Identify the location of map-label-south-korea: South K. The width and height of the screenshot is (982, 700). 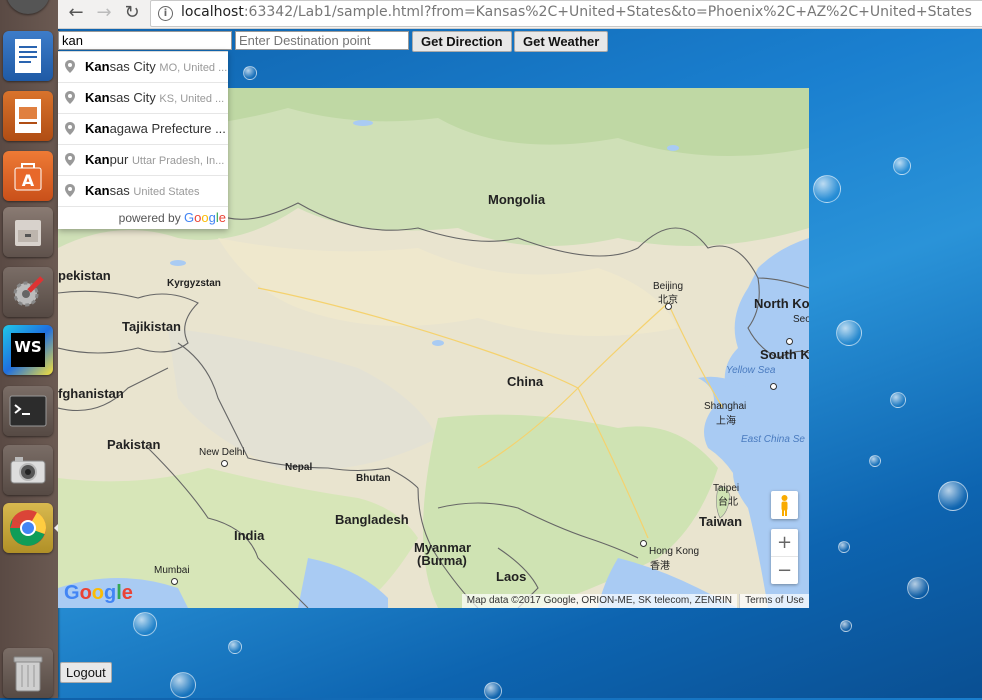
(784, 354).